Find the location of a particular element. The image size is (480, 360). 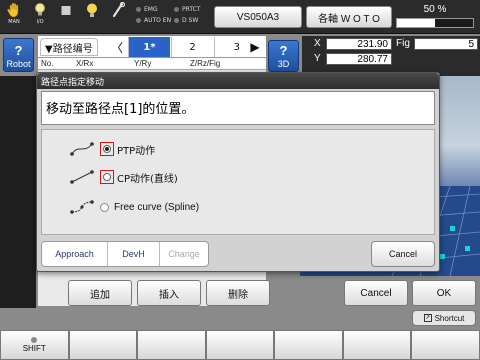

indicator-column-2: PRTCT D SW is located at coordinates (187, 15).